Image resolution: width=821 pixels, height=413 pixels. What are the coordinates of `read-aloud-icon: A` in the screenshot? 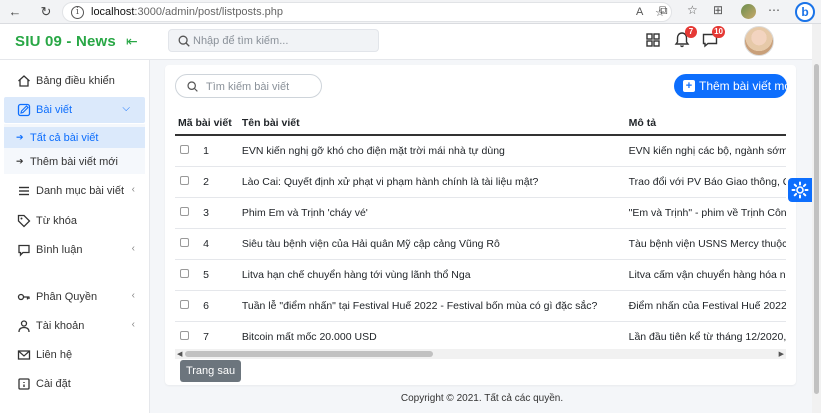 It's located at (639, 12).